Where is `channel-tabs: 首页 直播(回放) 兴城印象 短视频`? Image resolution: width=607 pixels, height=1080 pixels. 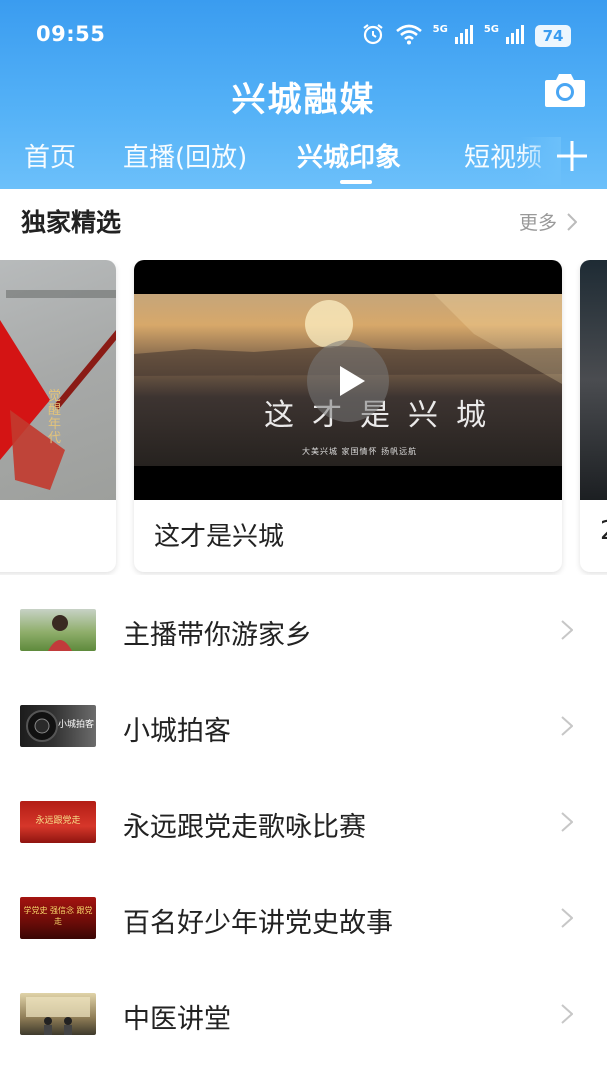
channel-tabs: 首页 直播(回放) 兴城印象 短视频 is located at coordinates (303, 163).